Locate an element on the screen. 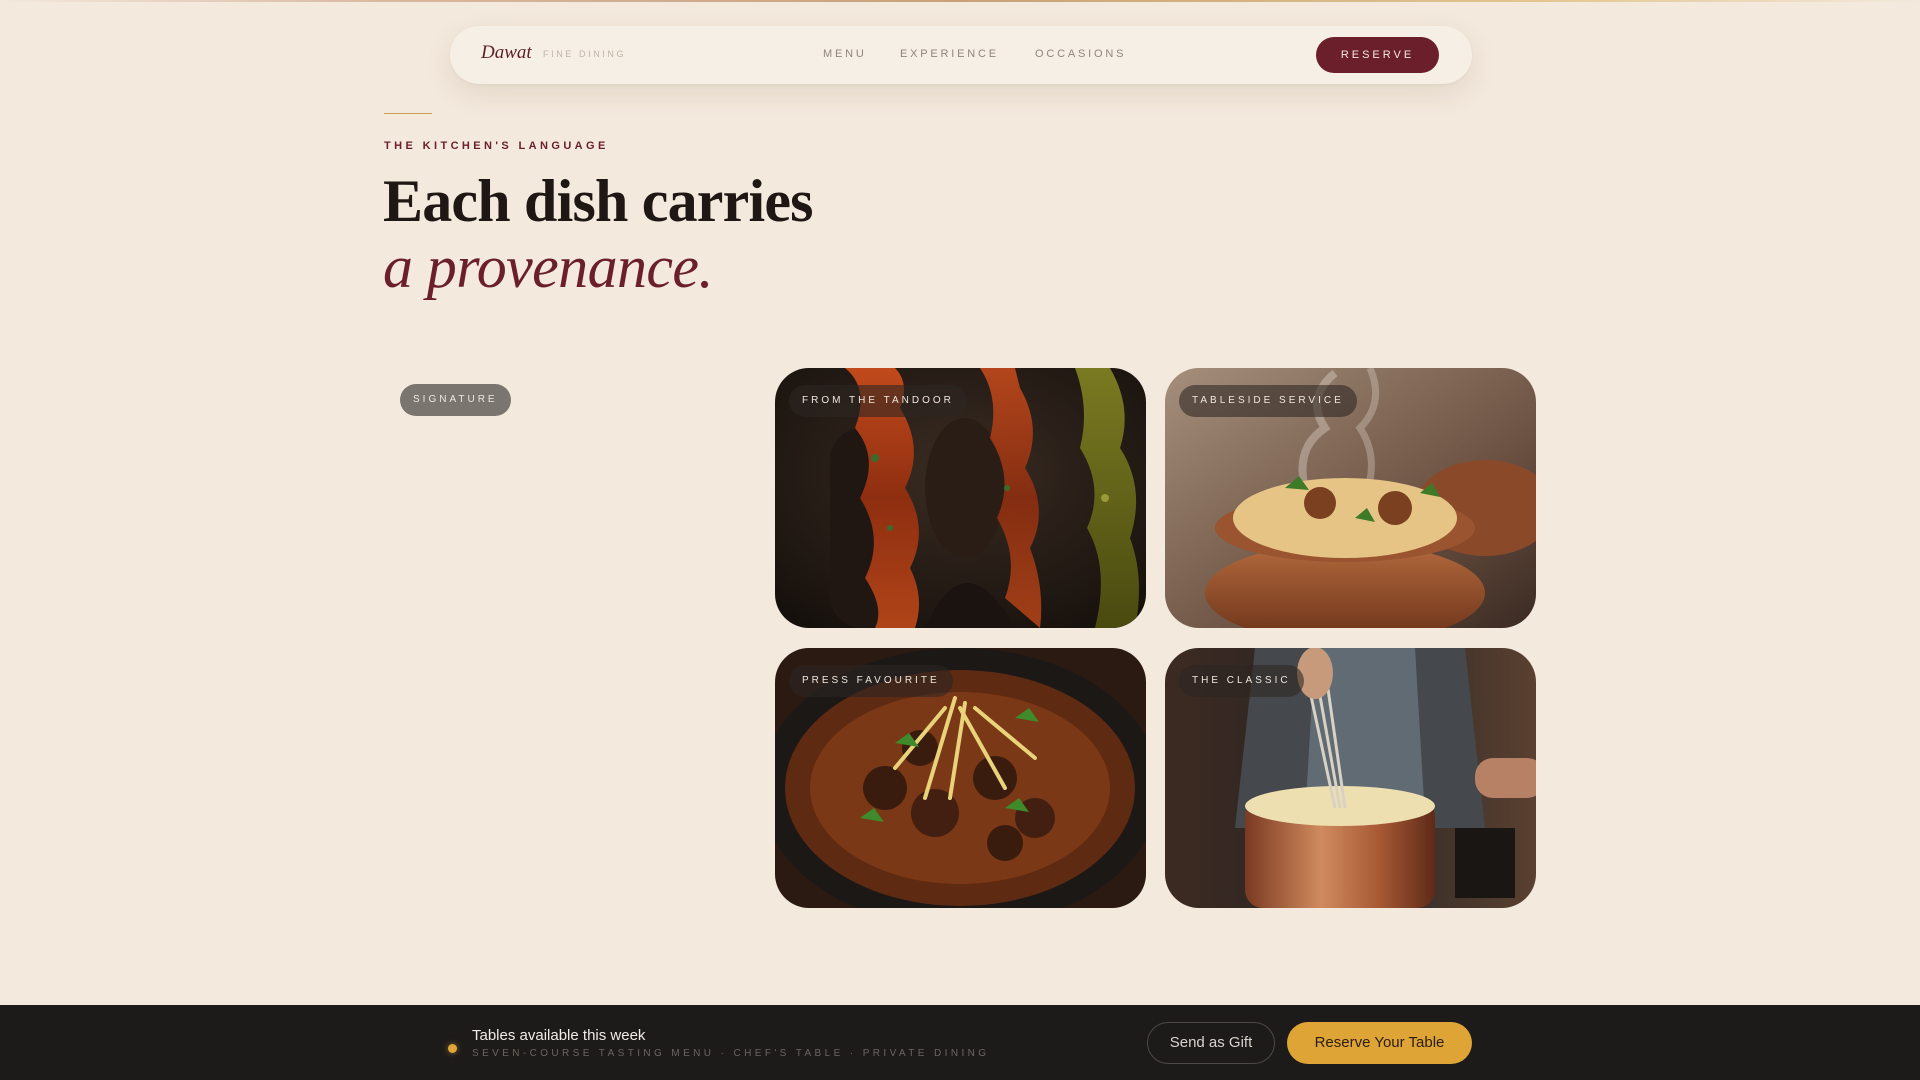 Image resolution: width=1920 pixels, height=1080 pixels. availability-dot-icon is located at coordinates (452, 1048).